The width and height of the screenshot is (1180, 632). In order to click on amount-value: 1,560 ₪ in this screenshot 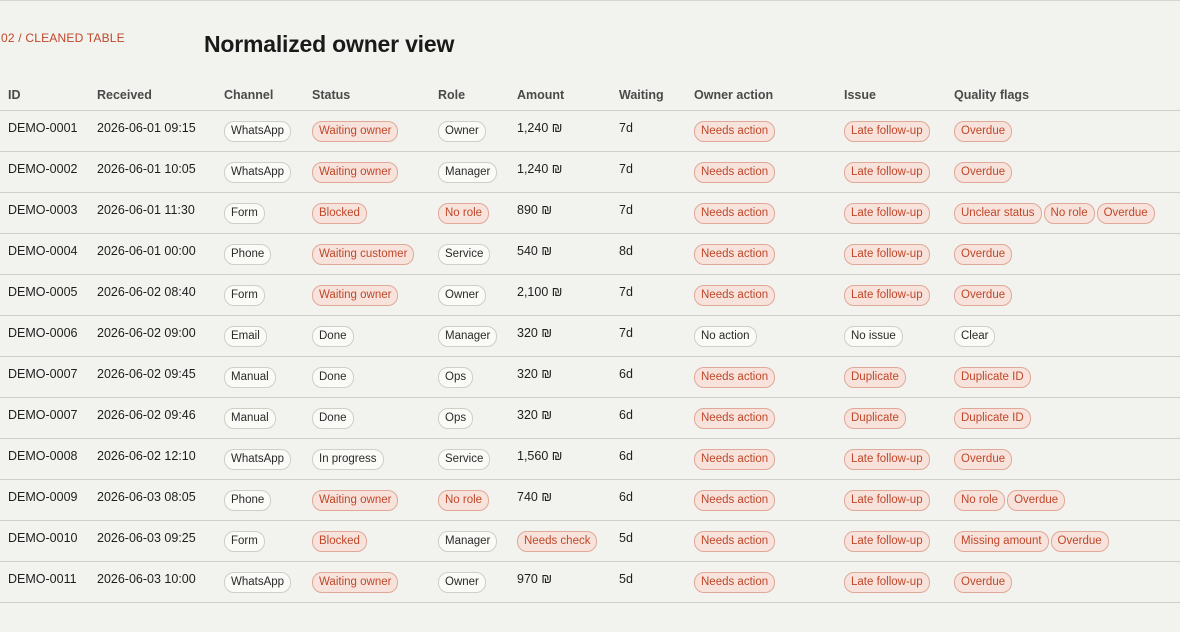, I will do `click(540, 456)`.